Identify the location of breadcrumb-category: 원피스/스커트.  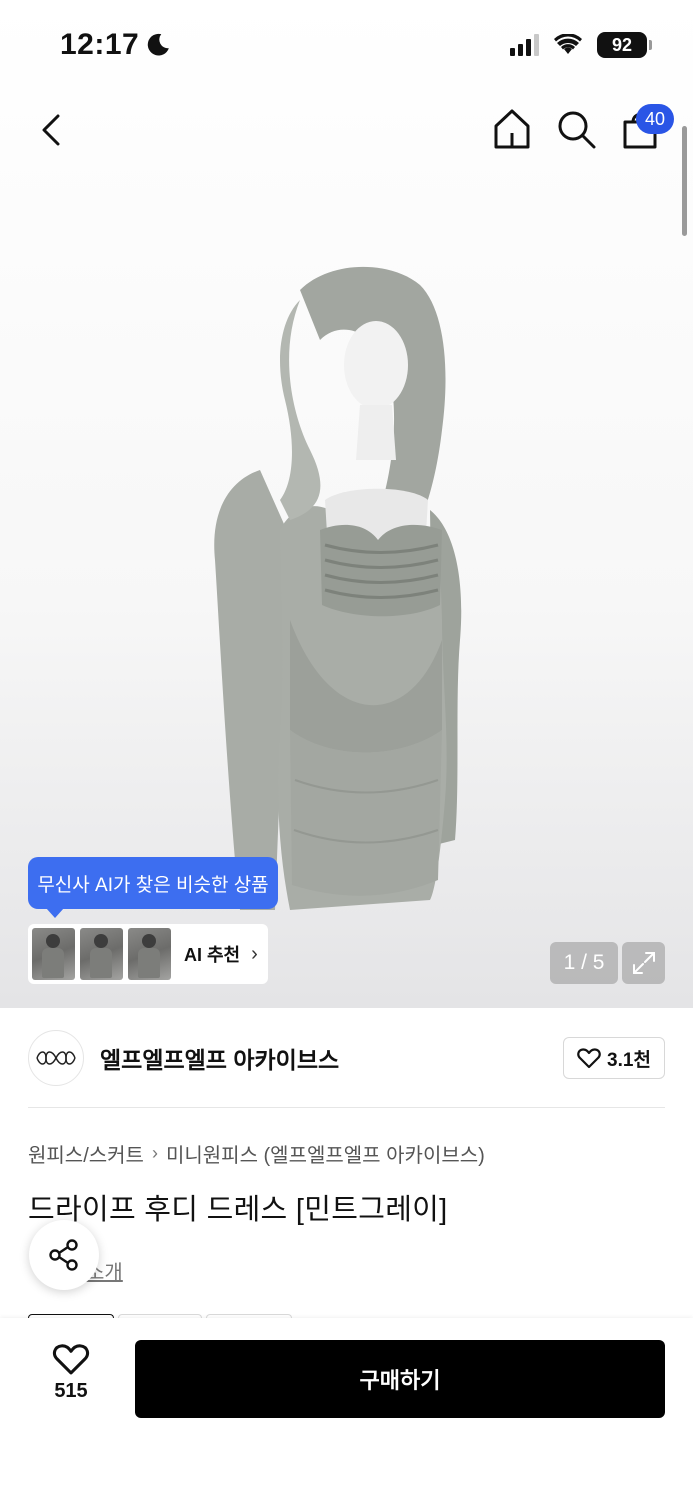
(86, 1153).